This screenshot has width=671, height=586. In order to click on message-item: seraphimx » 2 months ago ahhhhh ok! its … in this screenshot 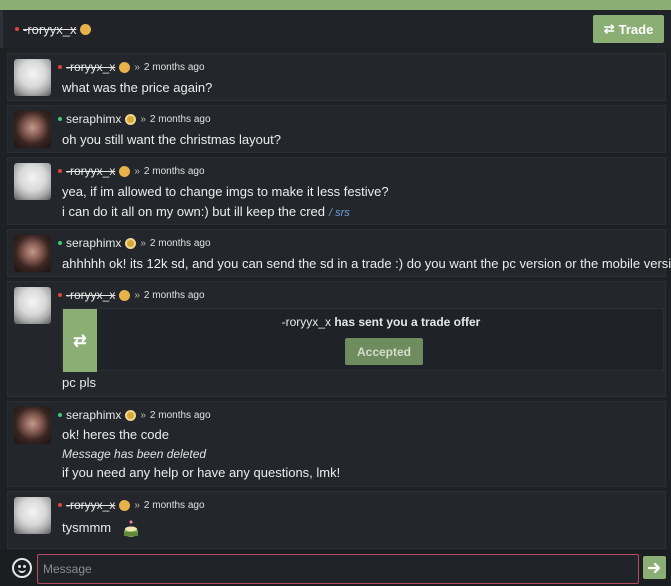, I will do `click(339, 253)`.